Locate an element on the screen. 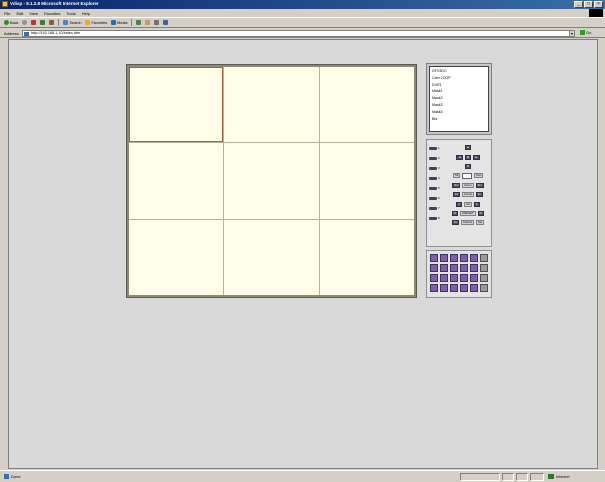 The image size is (605, 482). maximize-button: □ is located at coordinates (588, 4).